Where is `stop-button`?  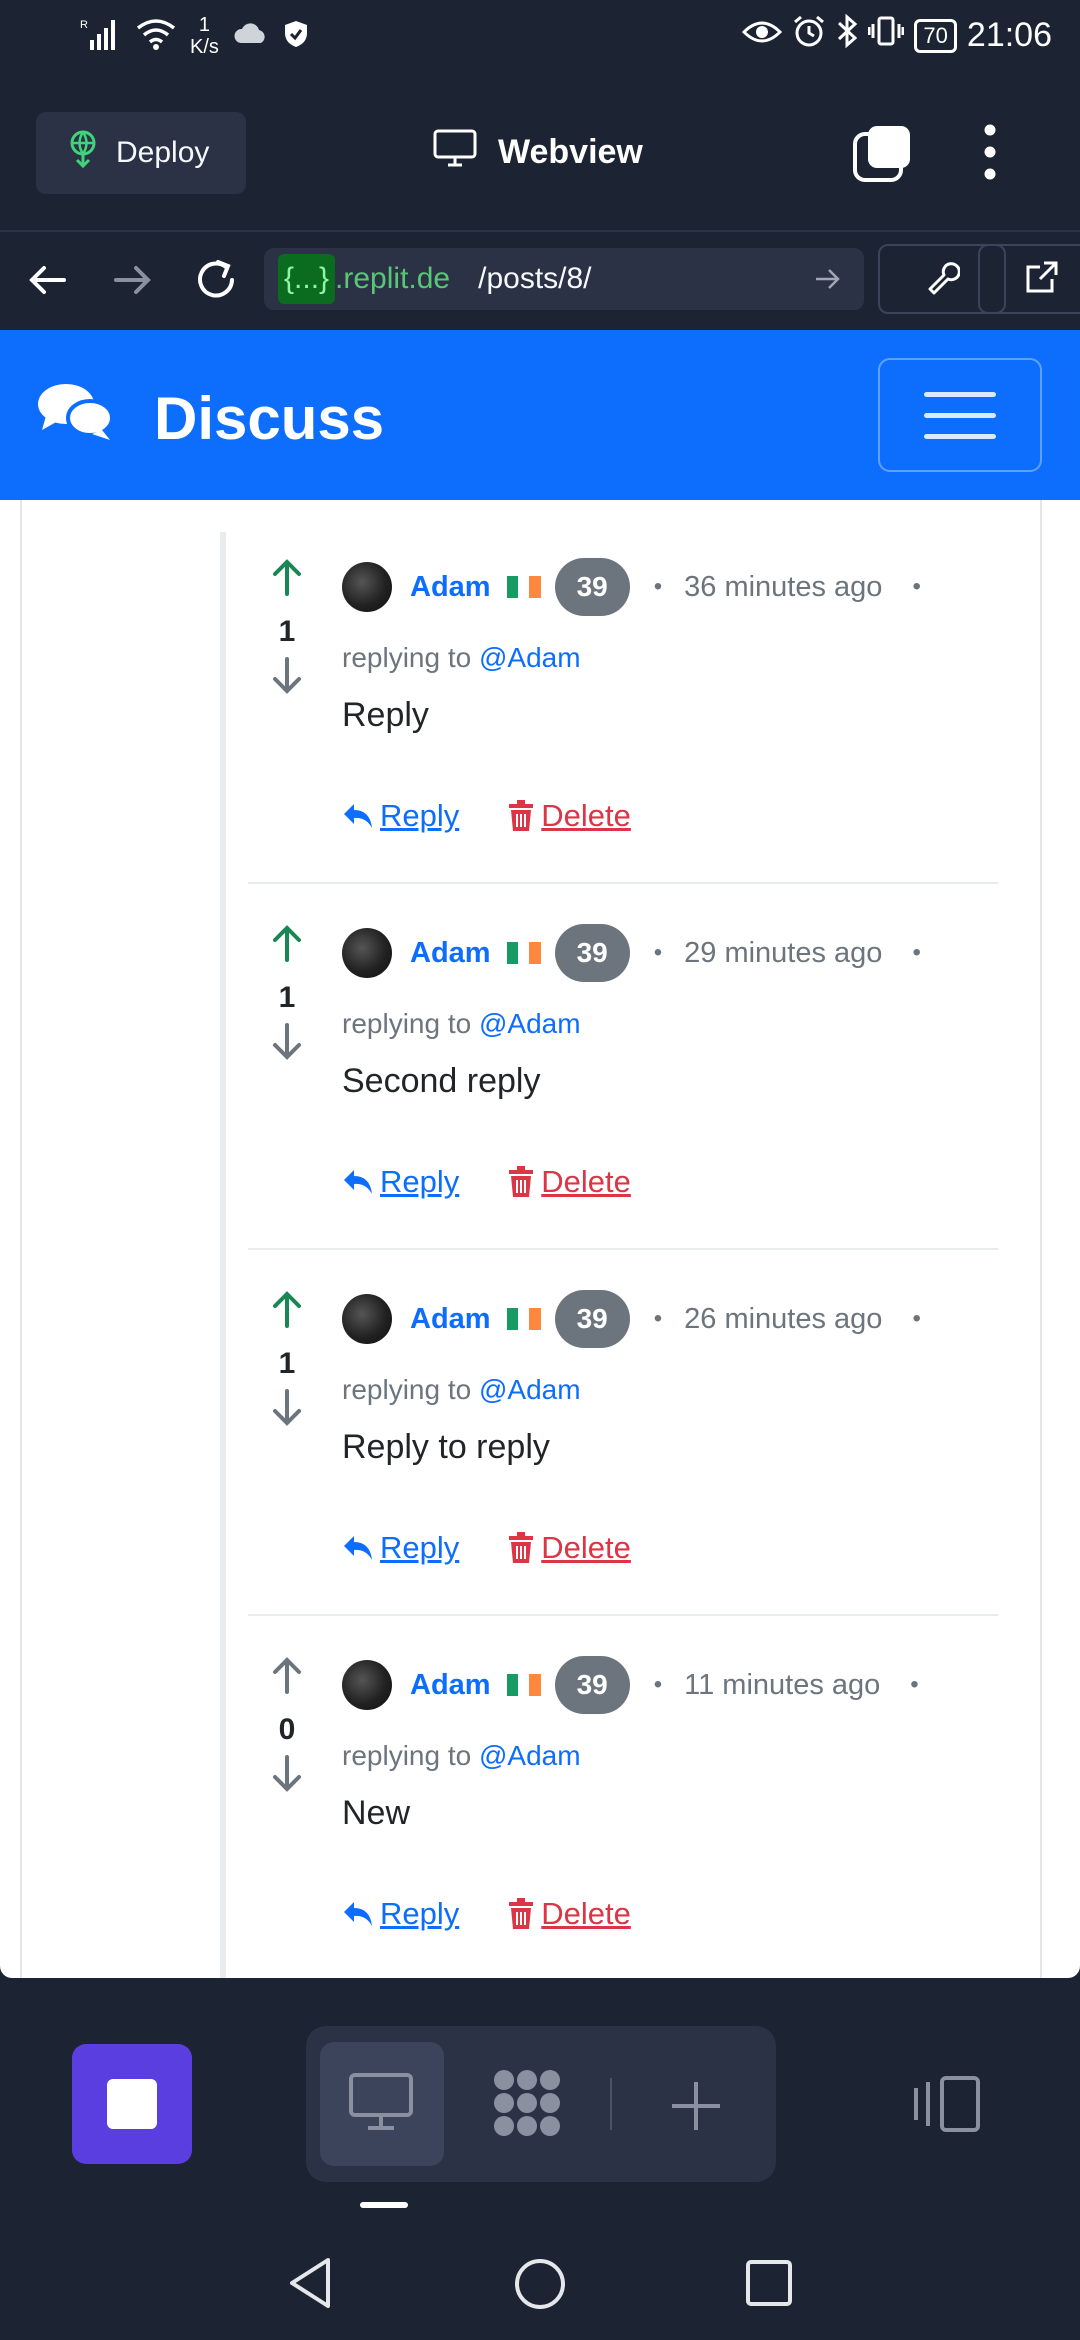
stop-button is located at coordinates (132, 2104).